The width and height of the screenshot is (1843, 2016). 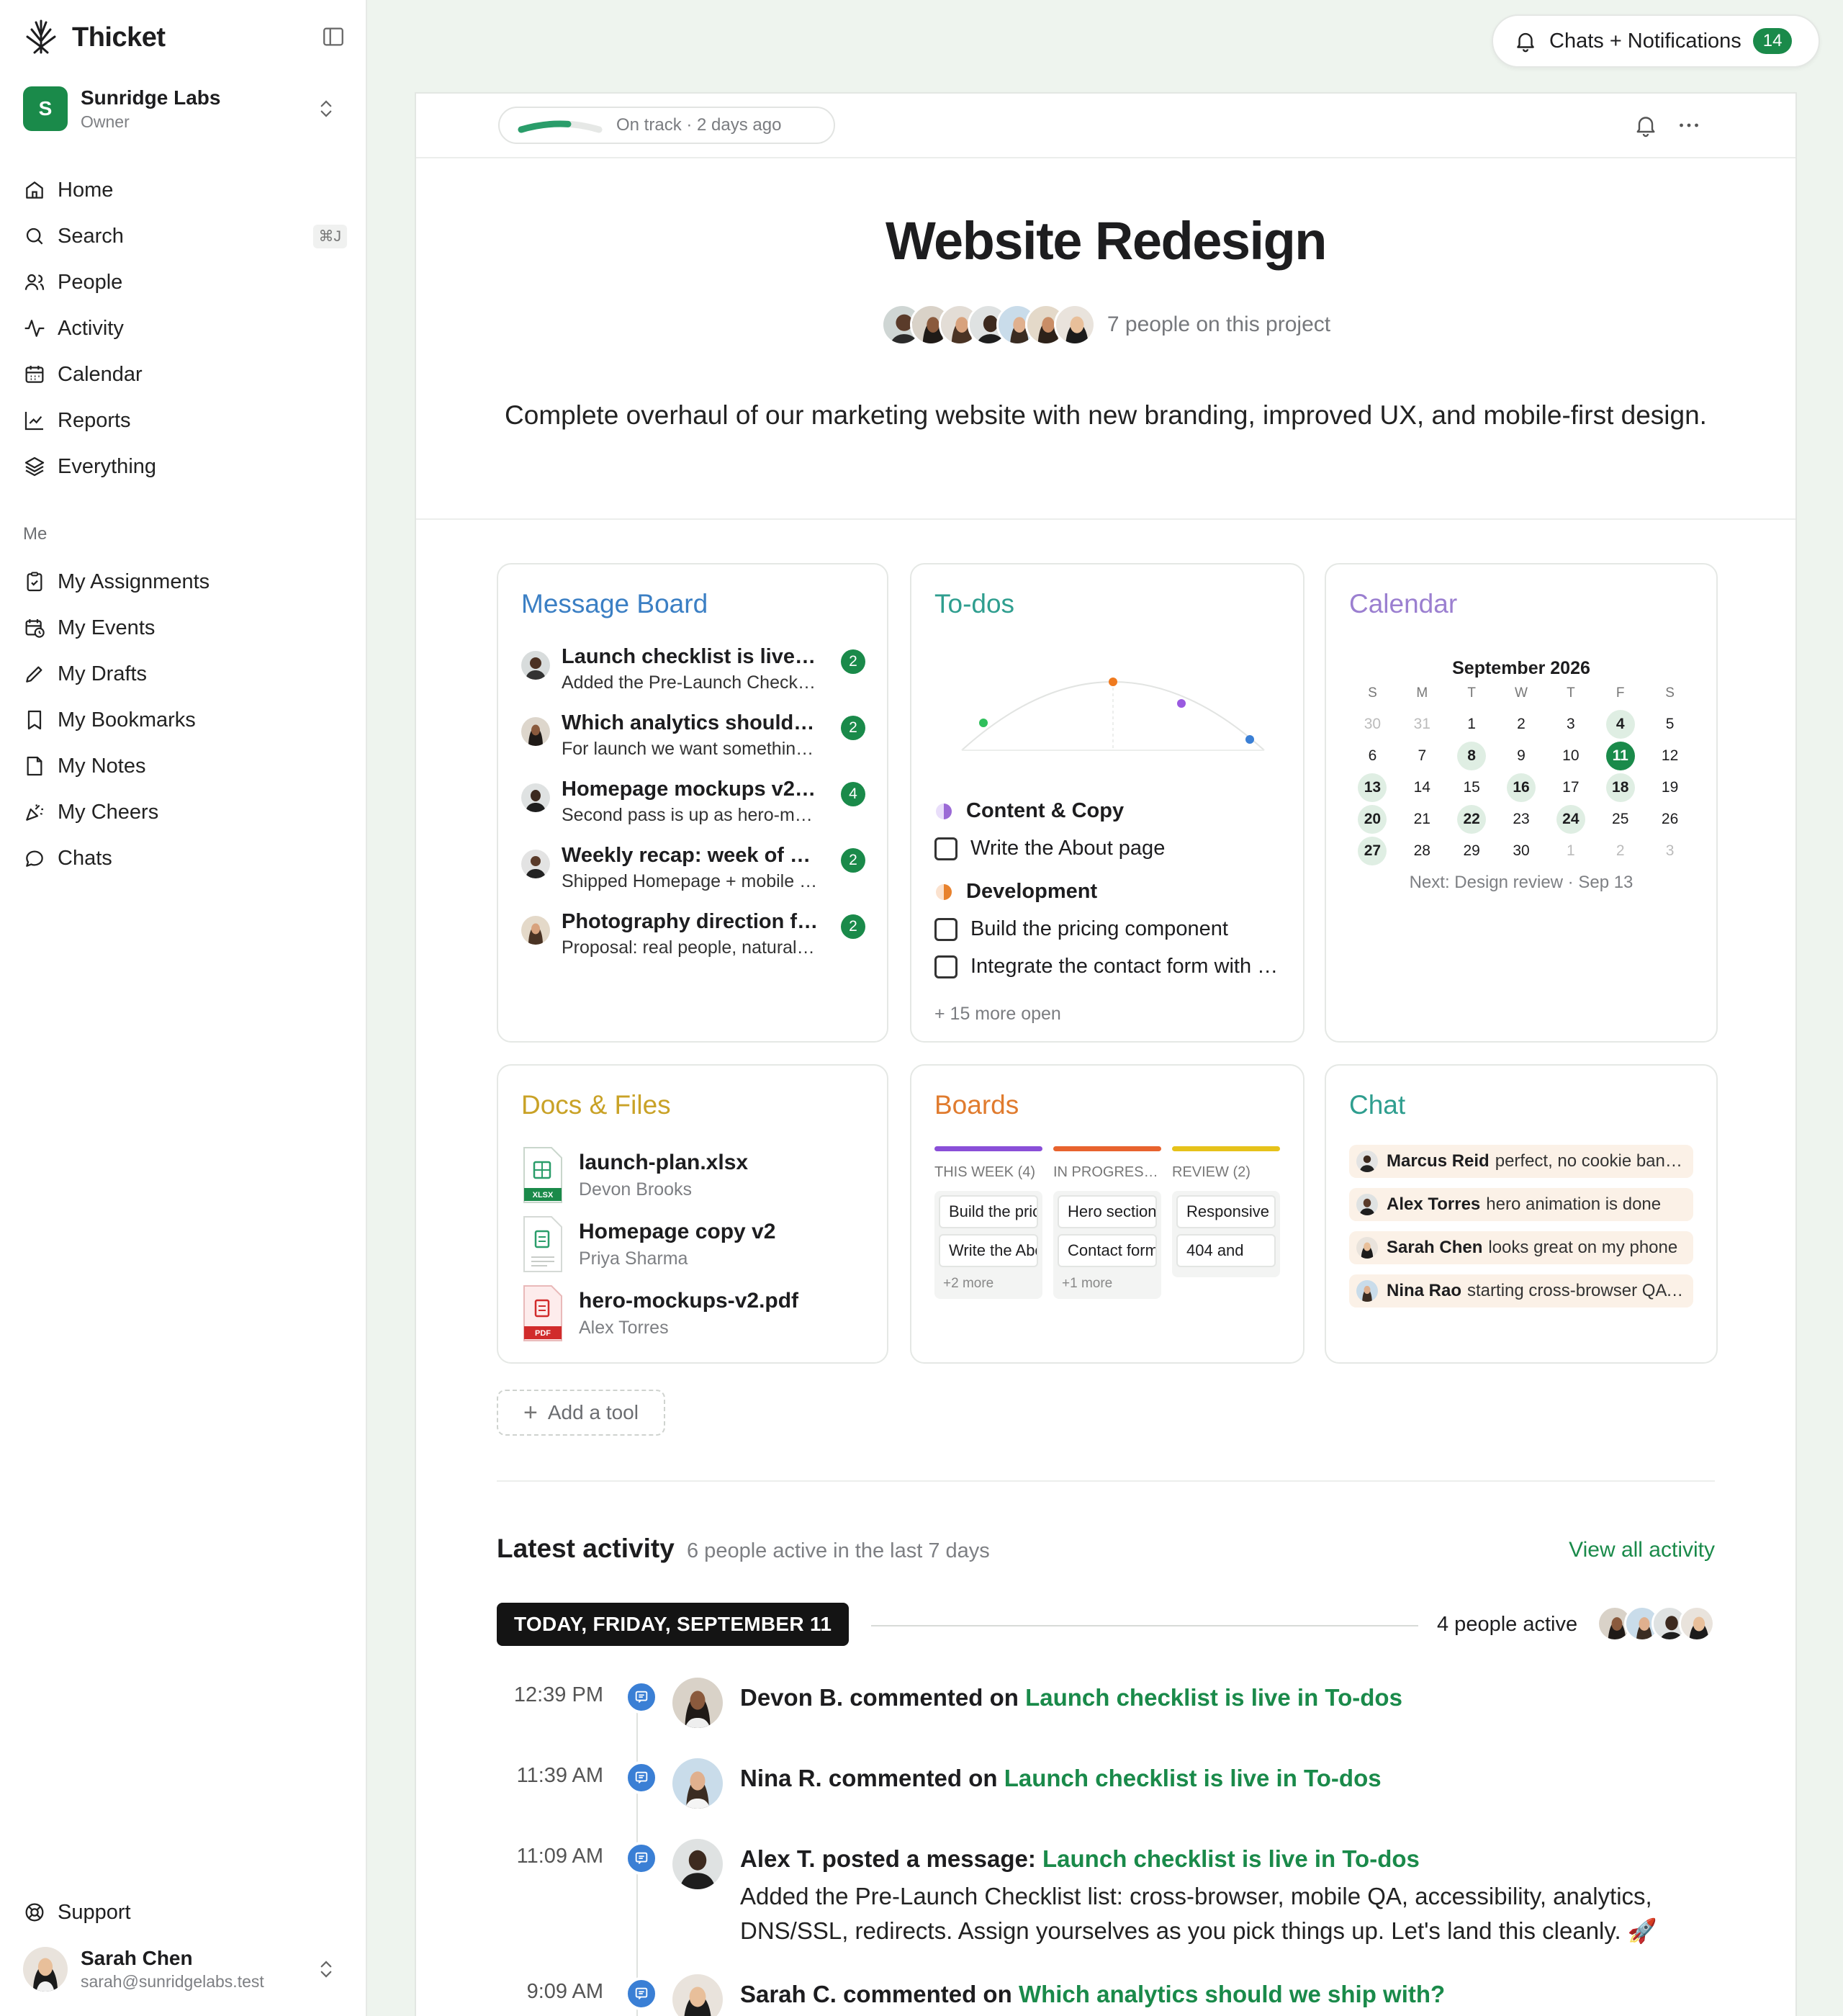 I want to click on calendar-day: 6, so click(x=1372, y=756).